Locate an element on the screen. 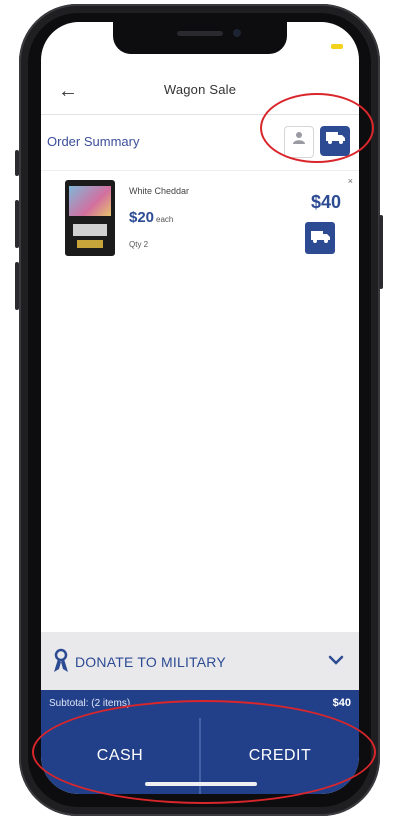 Image resolution: width=393 pixels, height=821 pixels. volume-down-button is located at coordinates (17, 286).